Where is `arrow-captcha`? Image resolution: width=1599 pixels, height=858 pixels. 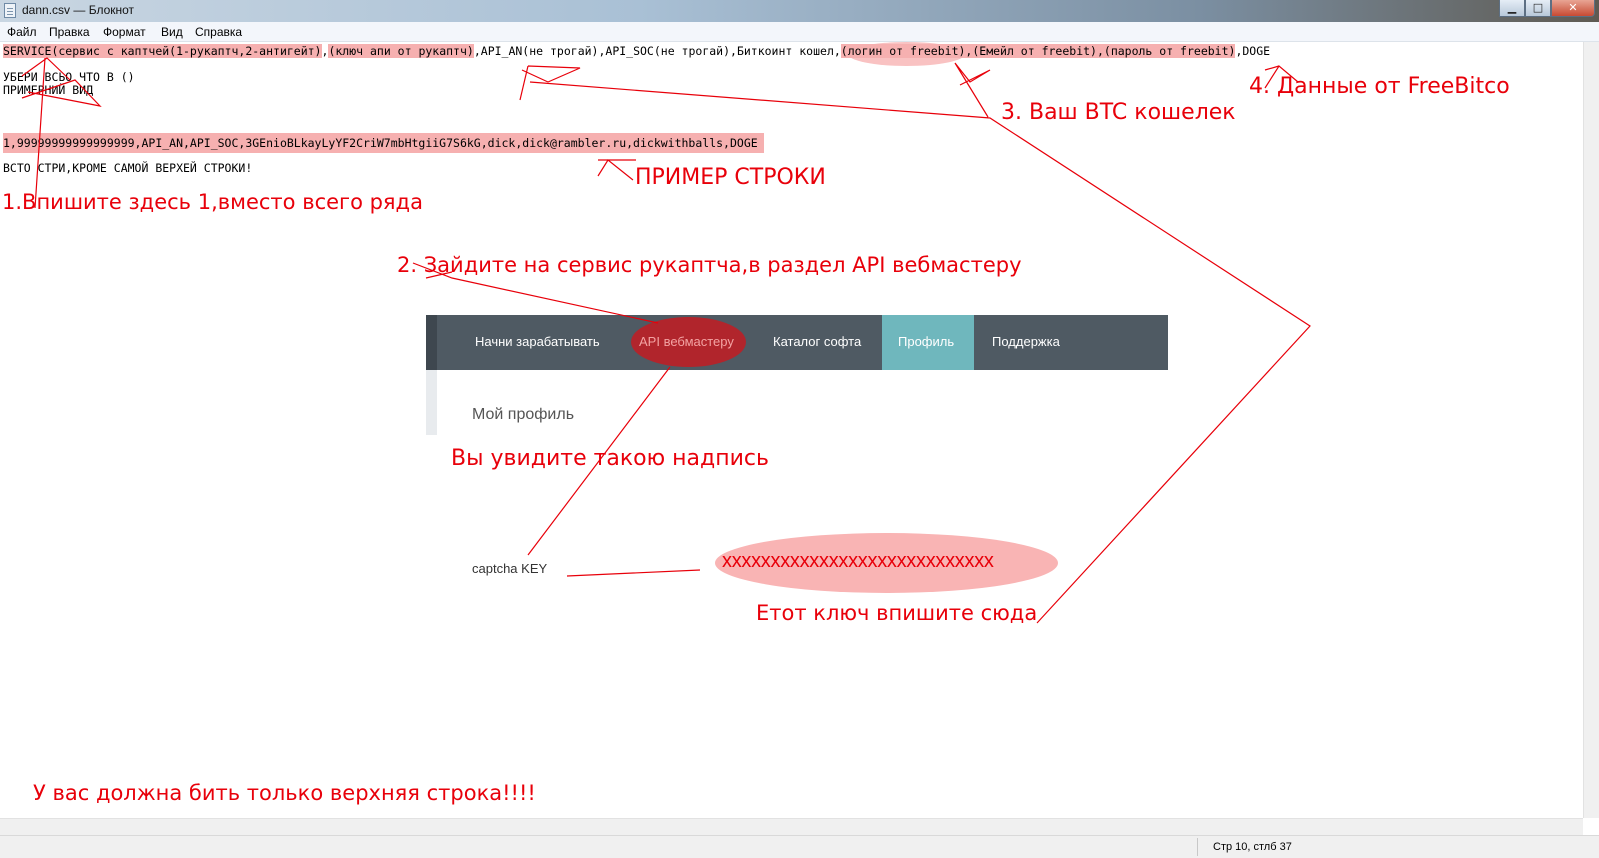
arrow-captcha is located at coordinates (614, 471).